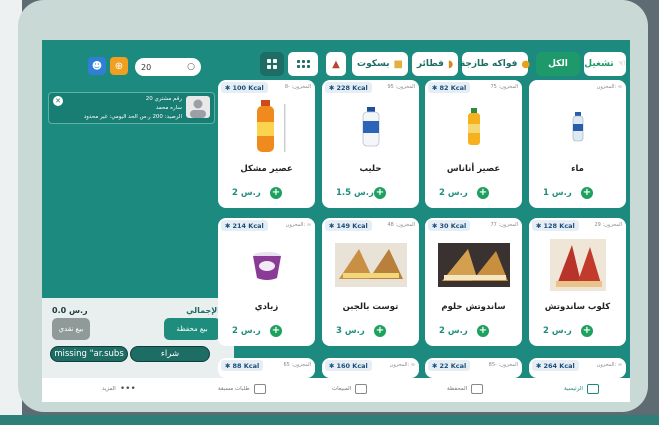 The width and height of the screenshot is (659, 425). I want to click on stock-label: المخزون: 95, so click(401, 87).